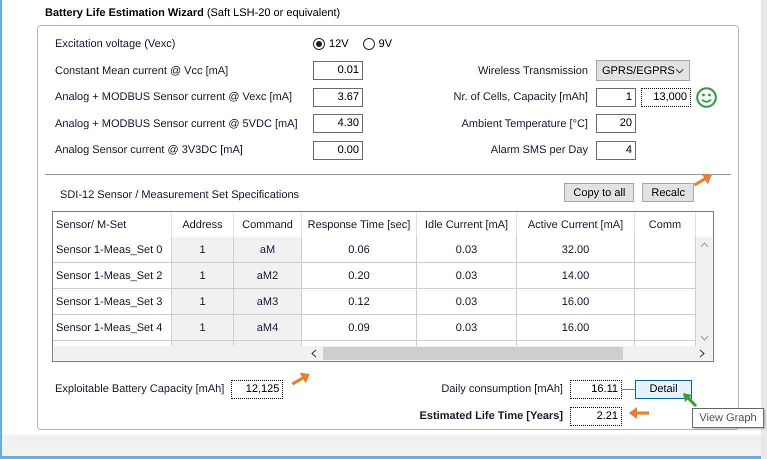 The image size is (767, 459). Describe the element at coordinates (525, 124) in the screenshot. I see `field-label: Ambient Temperature [°C]` at that location.